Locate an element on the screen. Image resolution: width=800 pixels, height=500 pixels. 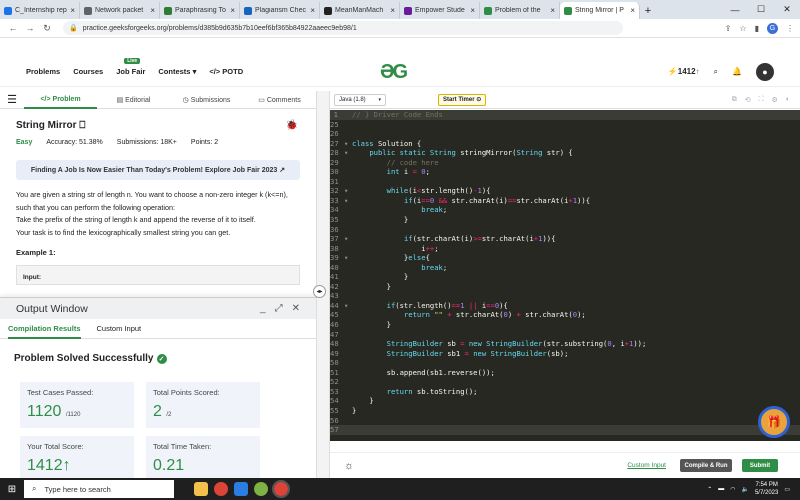
tab-compilation-results: Compilation Results is located at coordinates (44, 329).